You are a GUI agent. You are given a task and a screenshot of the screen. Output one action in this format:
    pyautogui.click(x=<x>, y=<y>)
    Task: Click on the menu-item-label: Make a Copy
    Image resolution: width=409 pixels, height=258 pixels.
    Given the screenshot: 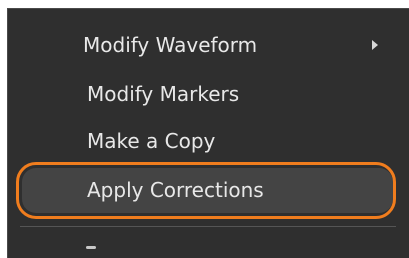 What is the action you would take?
    pyautogui.click(x=151, y=141)
    